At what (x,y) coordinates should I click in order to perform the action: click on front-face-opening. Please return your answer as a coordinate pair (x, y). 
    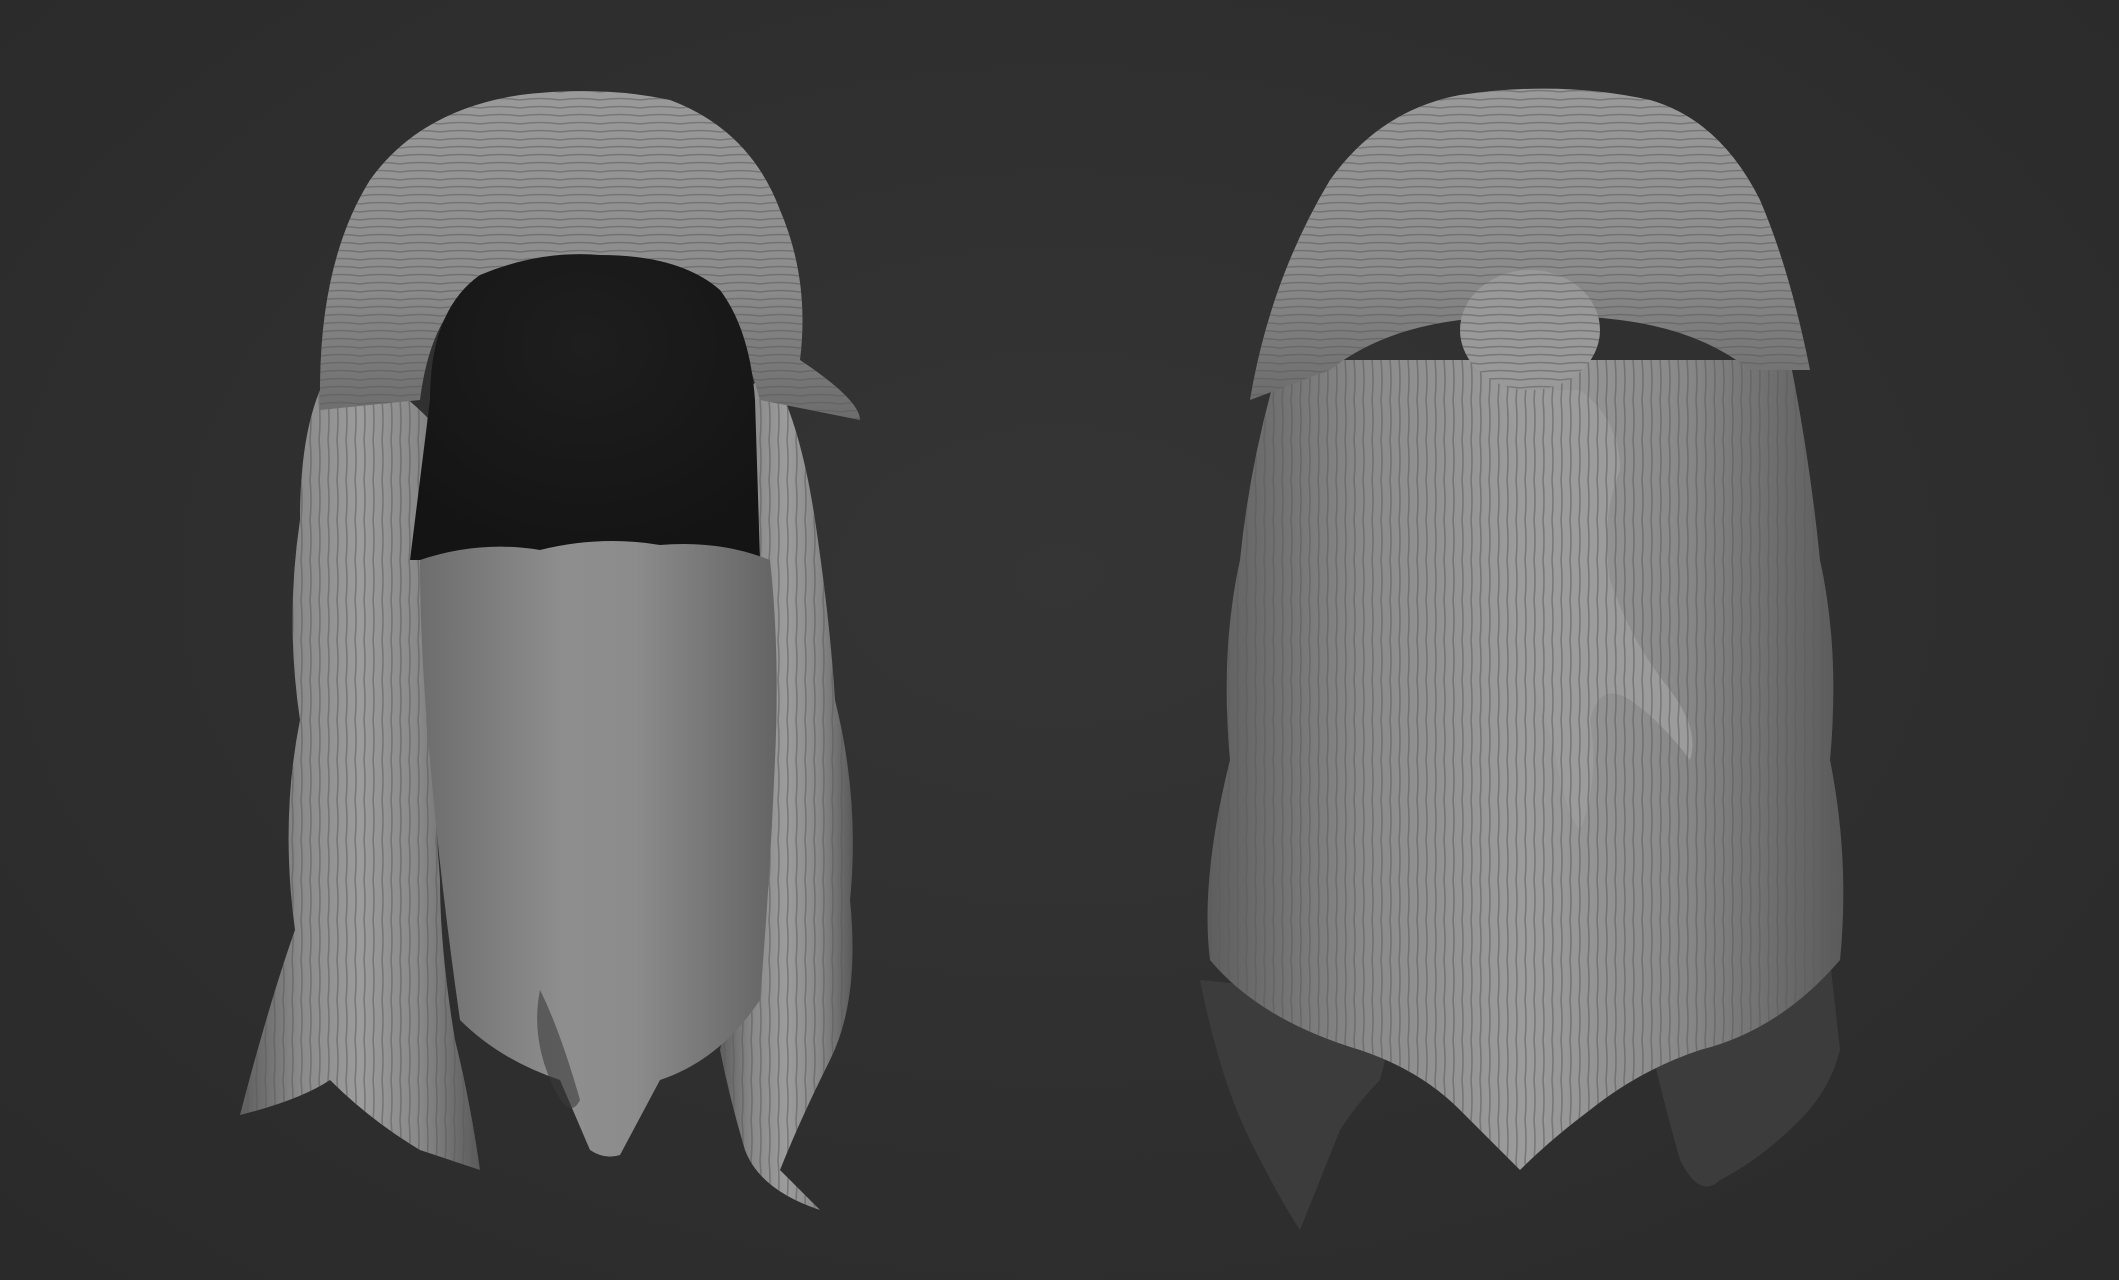
    Looking at the image, I should click on (585, 407).